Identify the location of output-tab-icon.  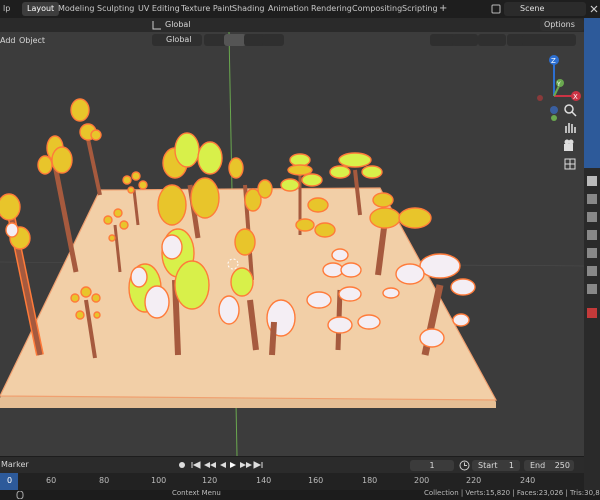
(592, 217).